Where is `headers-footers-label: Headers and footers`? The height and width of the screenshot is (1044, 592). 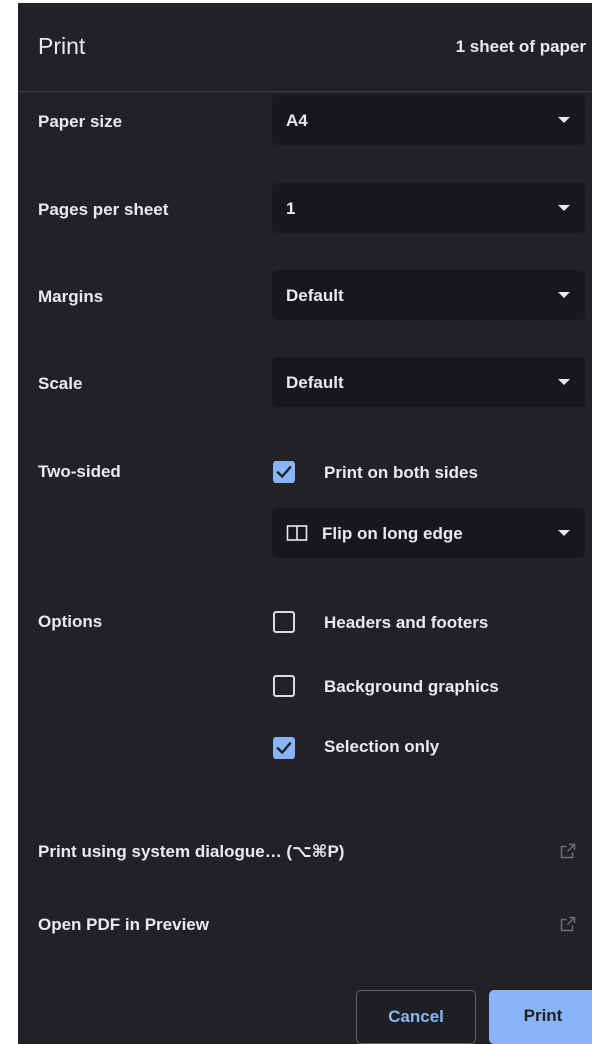 headers-footers-label: Headers and footers is located at coordinates (406, 622).